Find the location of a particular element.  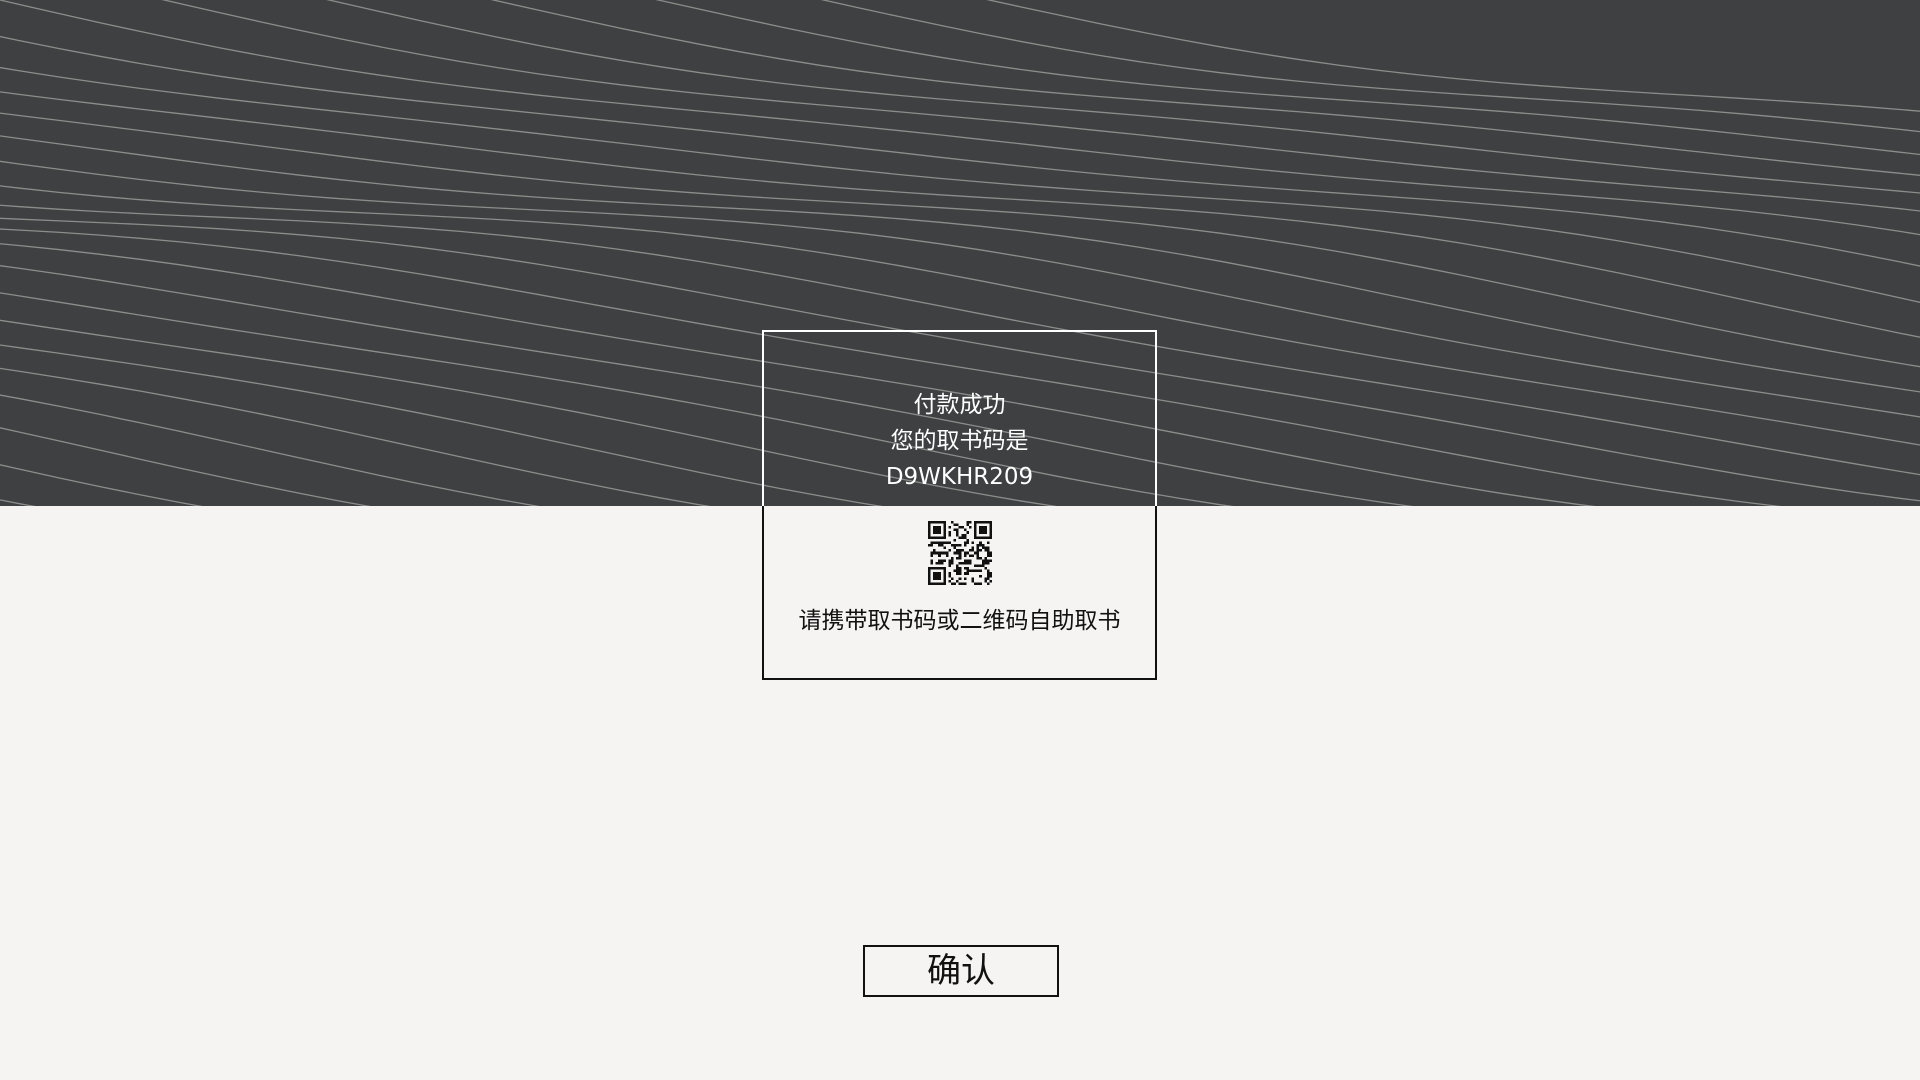

qr-code-icon is located at coordinates (960, 553).